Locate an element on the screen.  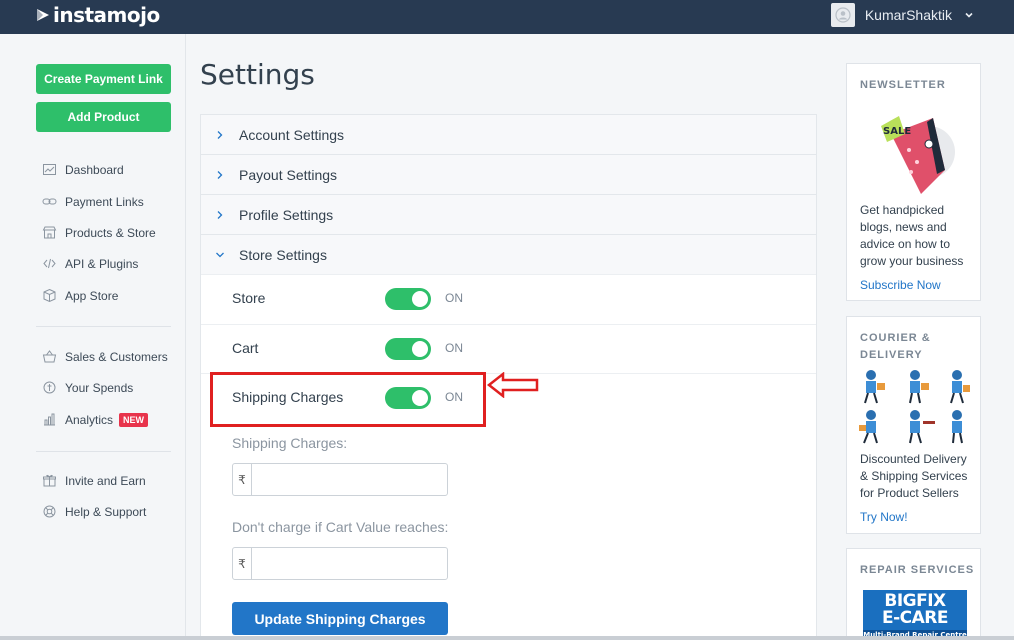
sidebar-item-help-support: Help & Support is located at coordinates (94, 511).